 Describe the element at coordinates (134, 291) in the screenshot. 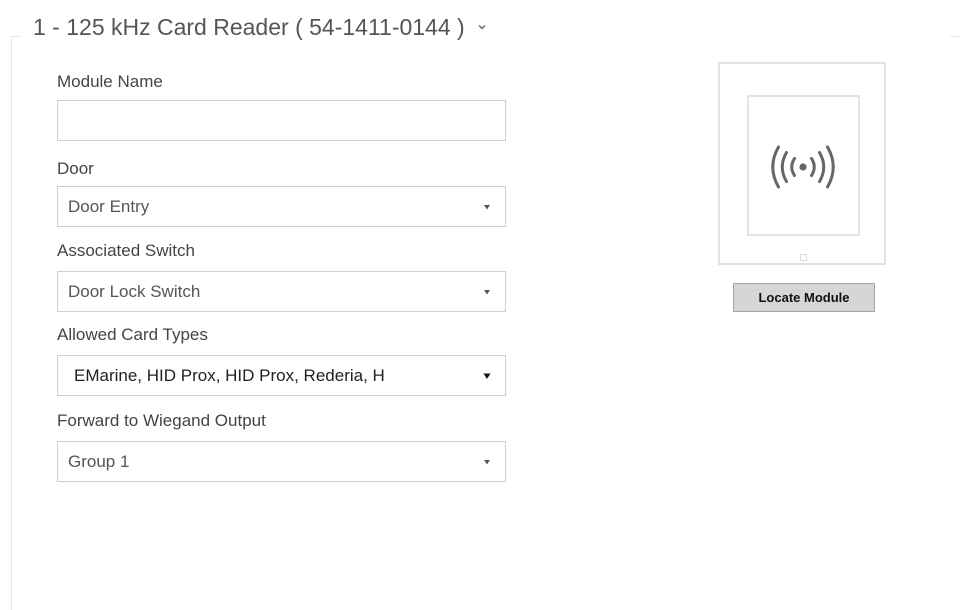

I see `associated-switch-value: Door Lock Switch` at that location.